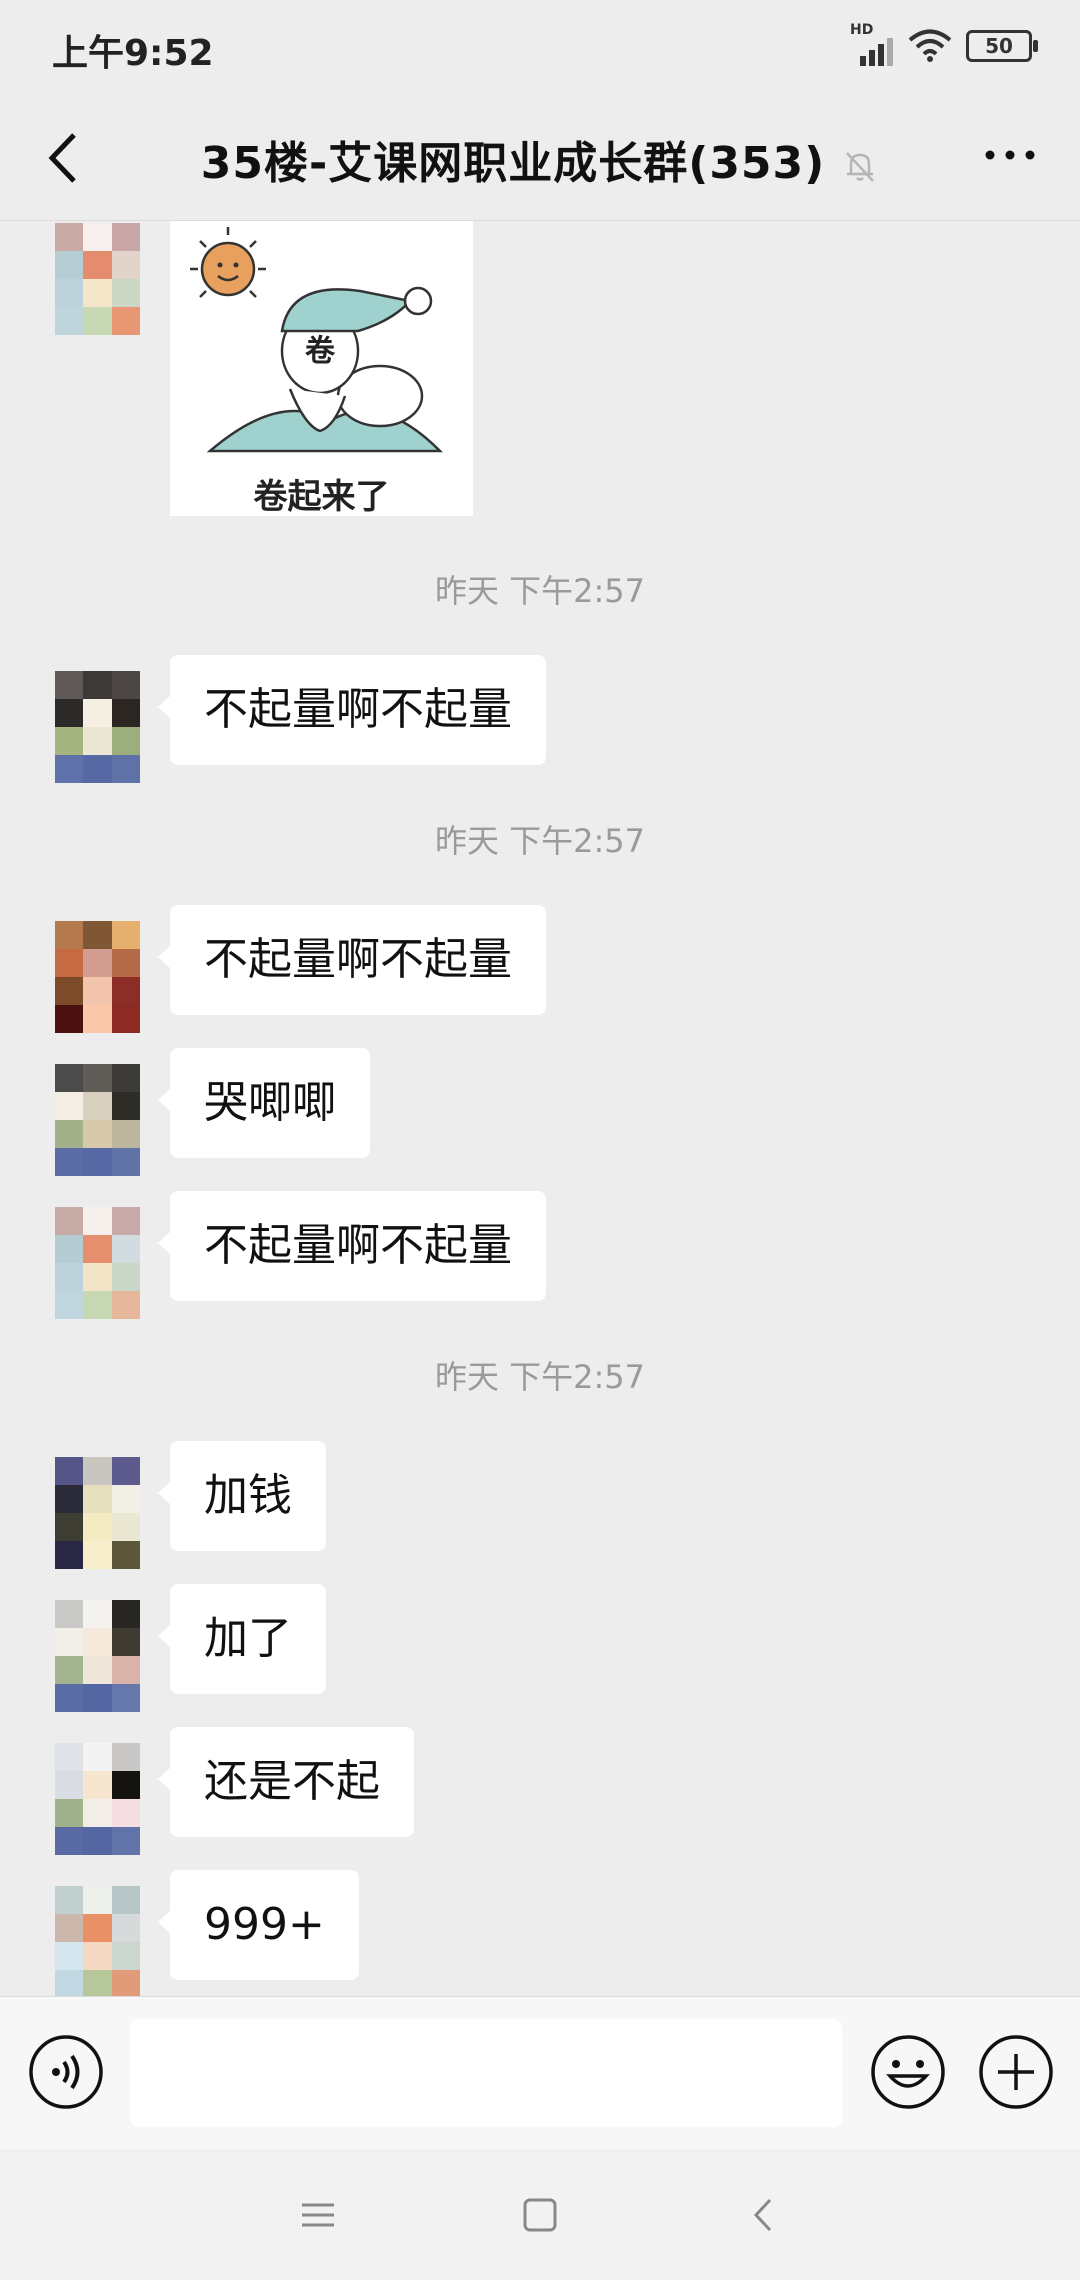  I want to click on sticker-caption: 卷起来了, so click(321, 497).